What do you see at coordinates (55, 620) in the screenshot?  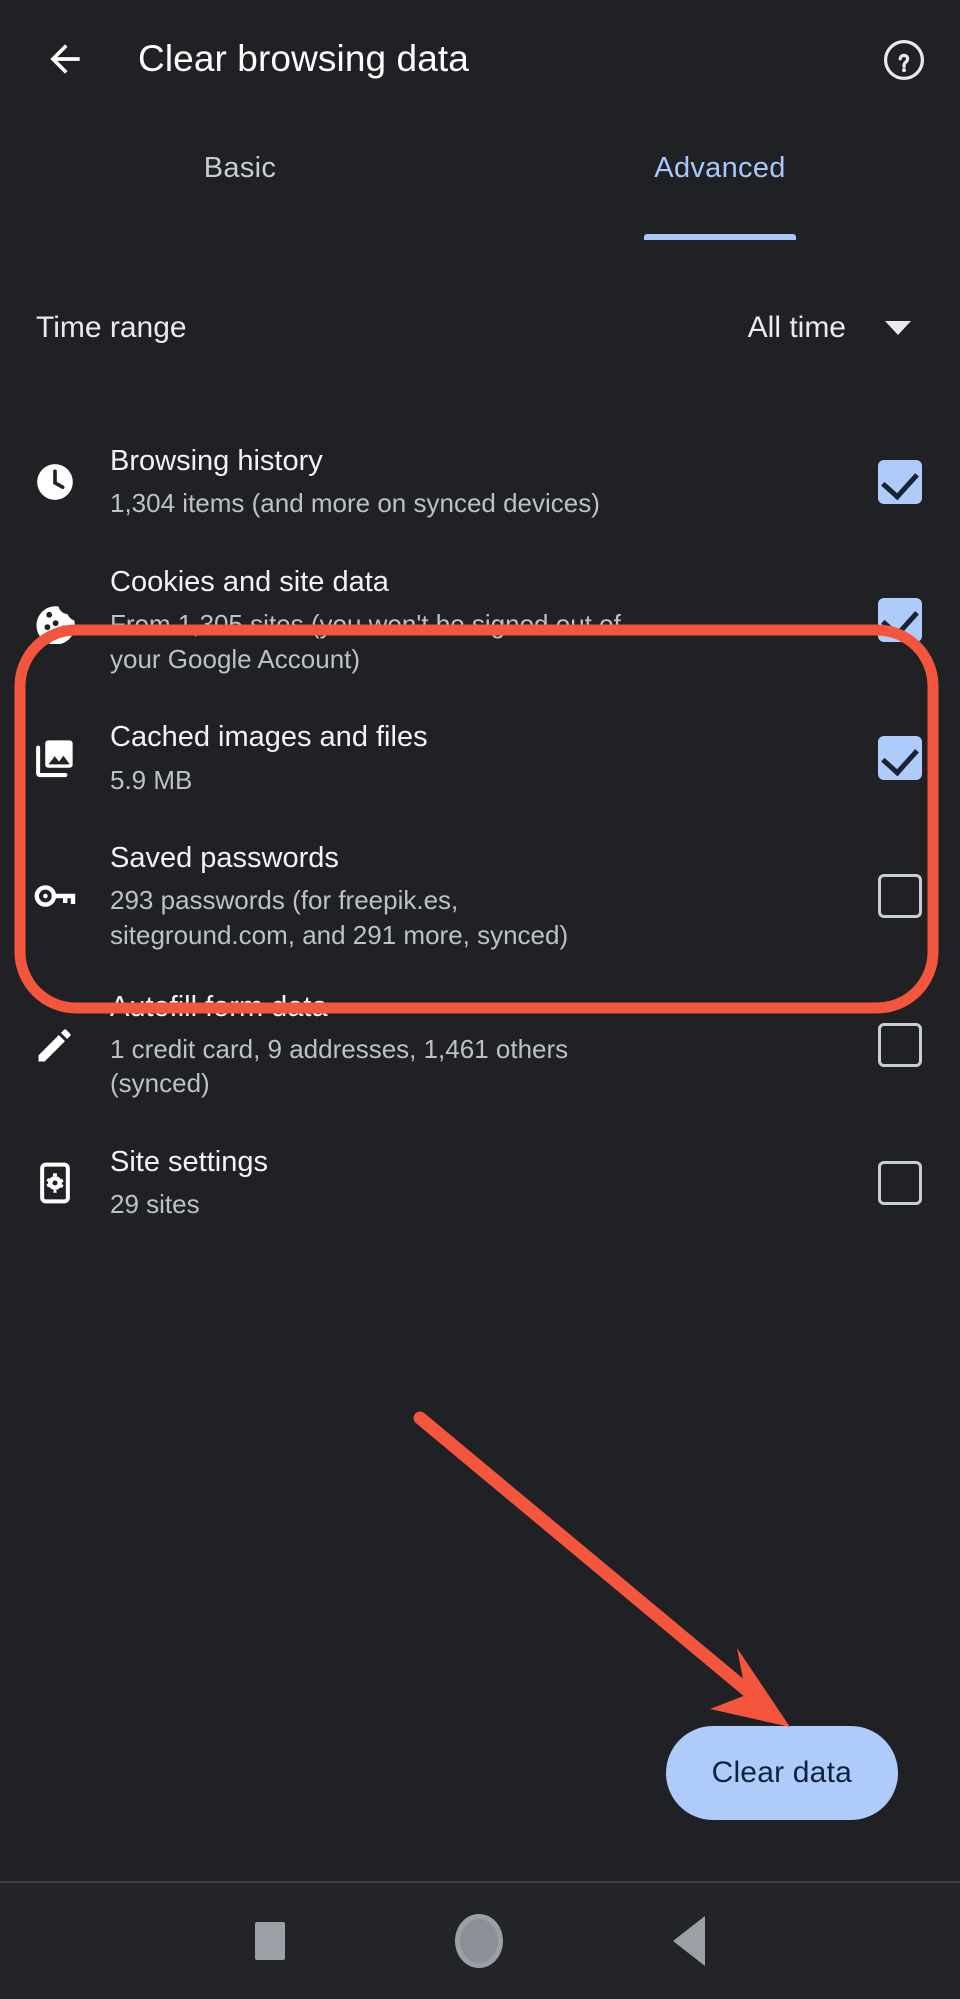 I see `cookie-icon` at bounding box center [55, 620].